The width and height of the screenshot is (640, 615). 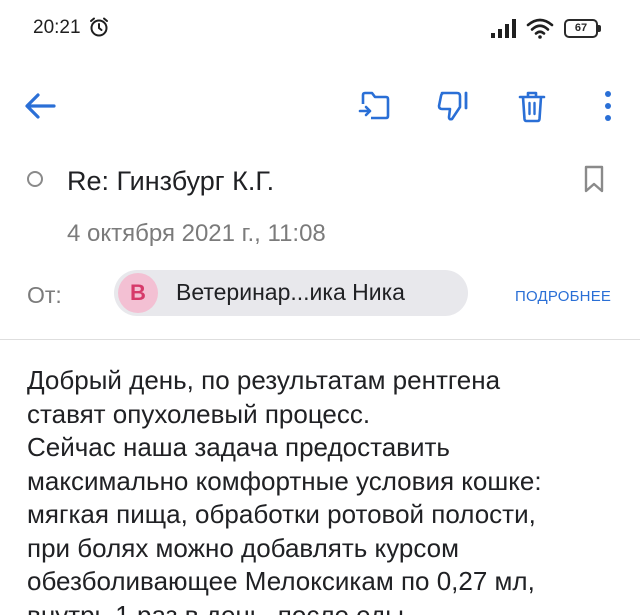 What do you see at coordinates (238, 447) in the screenshot?
I see `body-line: Сейчас наша задача предоставить` at bounding box center [238, 447].